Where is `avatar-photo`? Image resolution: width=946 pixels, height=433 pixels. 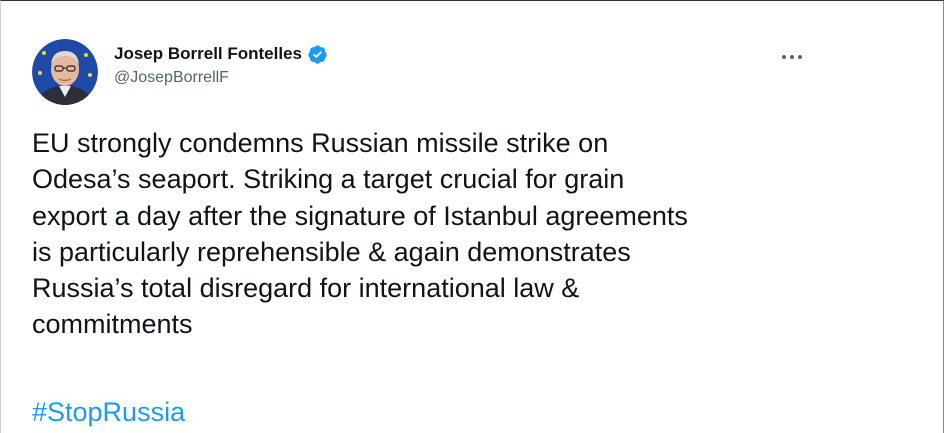
avatar-photo is located at coordinates (65, 72).